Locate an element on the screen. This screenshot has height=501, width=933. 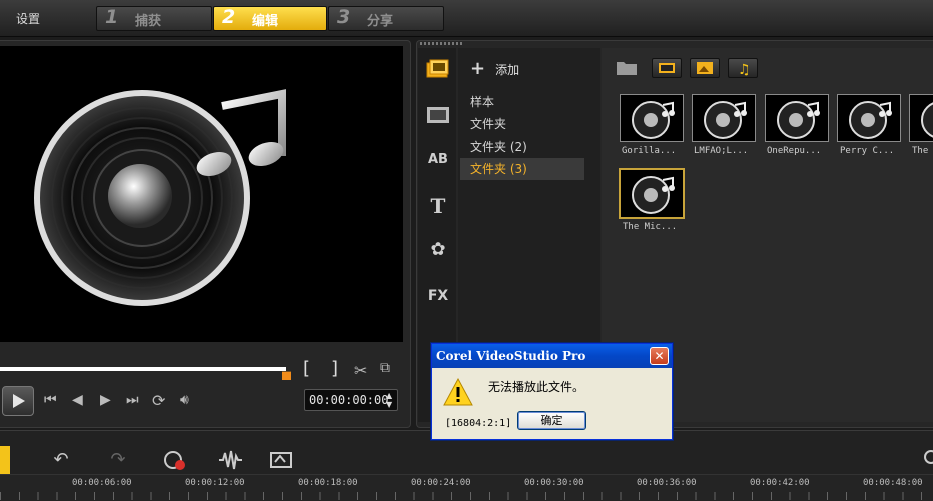
play-icon is located at coordinates (19, 401).